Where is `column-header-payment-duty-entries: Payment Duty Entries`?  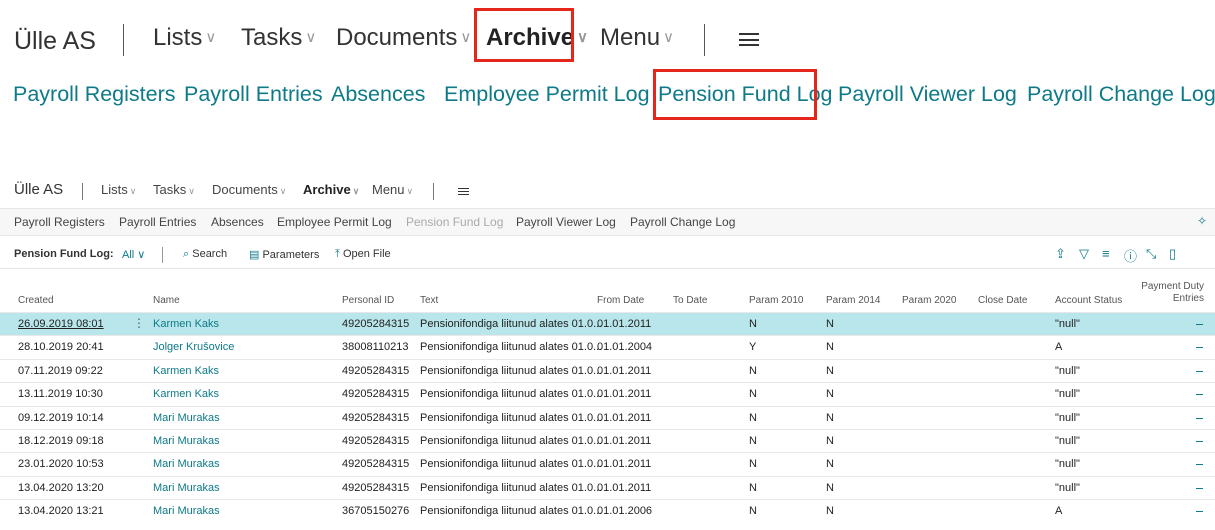
column-header-payment-duty-entries: Payment Duty Entries is located at coordinates (1172, 293).